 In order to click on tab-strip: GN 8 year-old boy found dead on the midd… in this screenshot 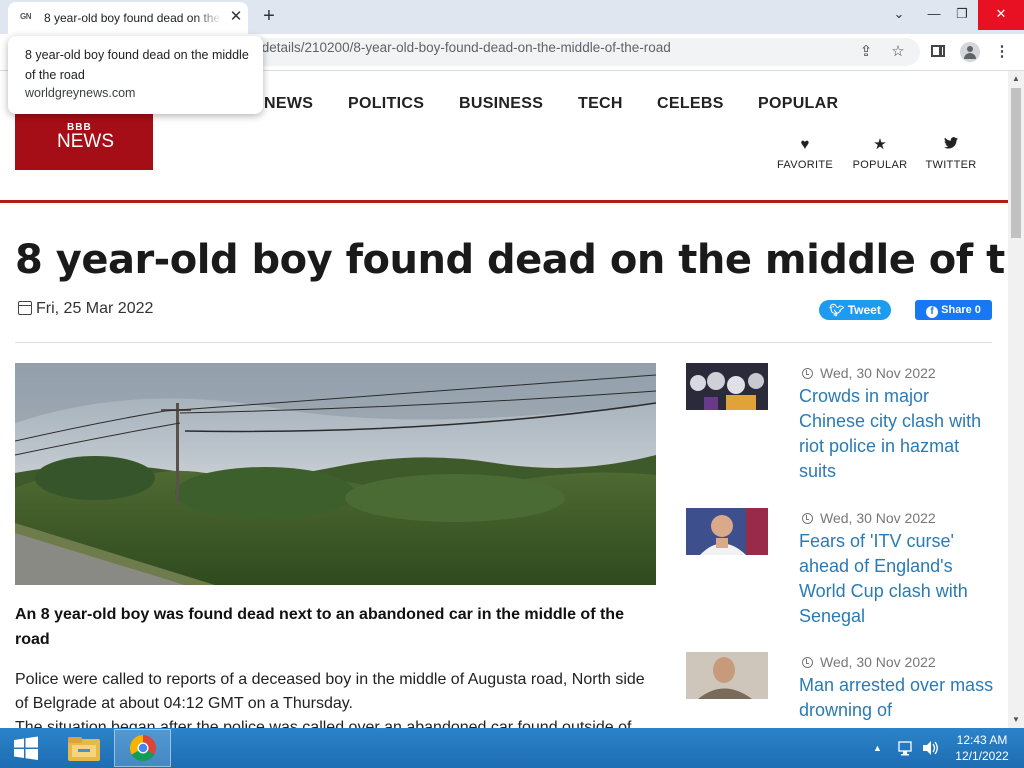, I will do `click(512, 17)`.